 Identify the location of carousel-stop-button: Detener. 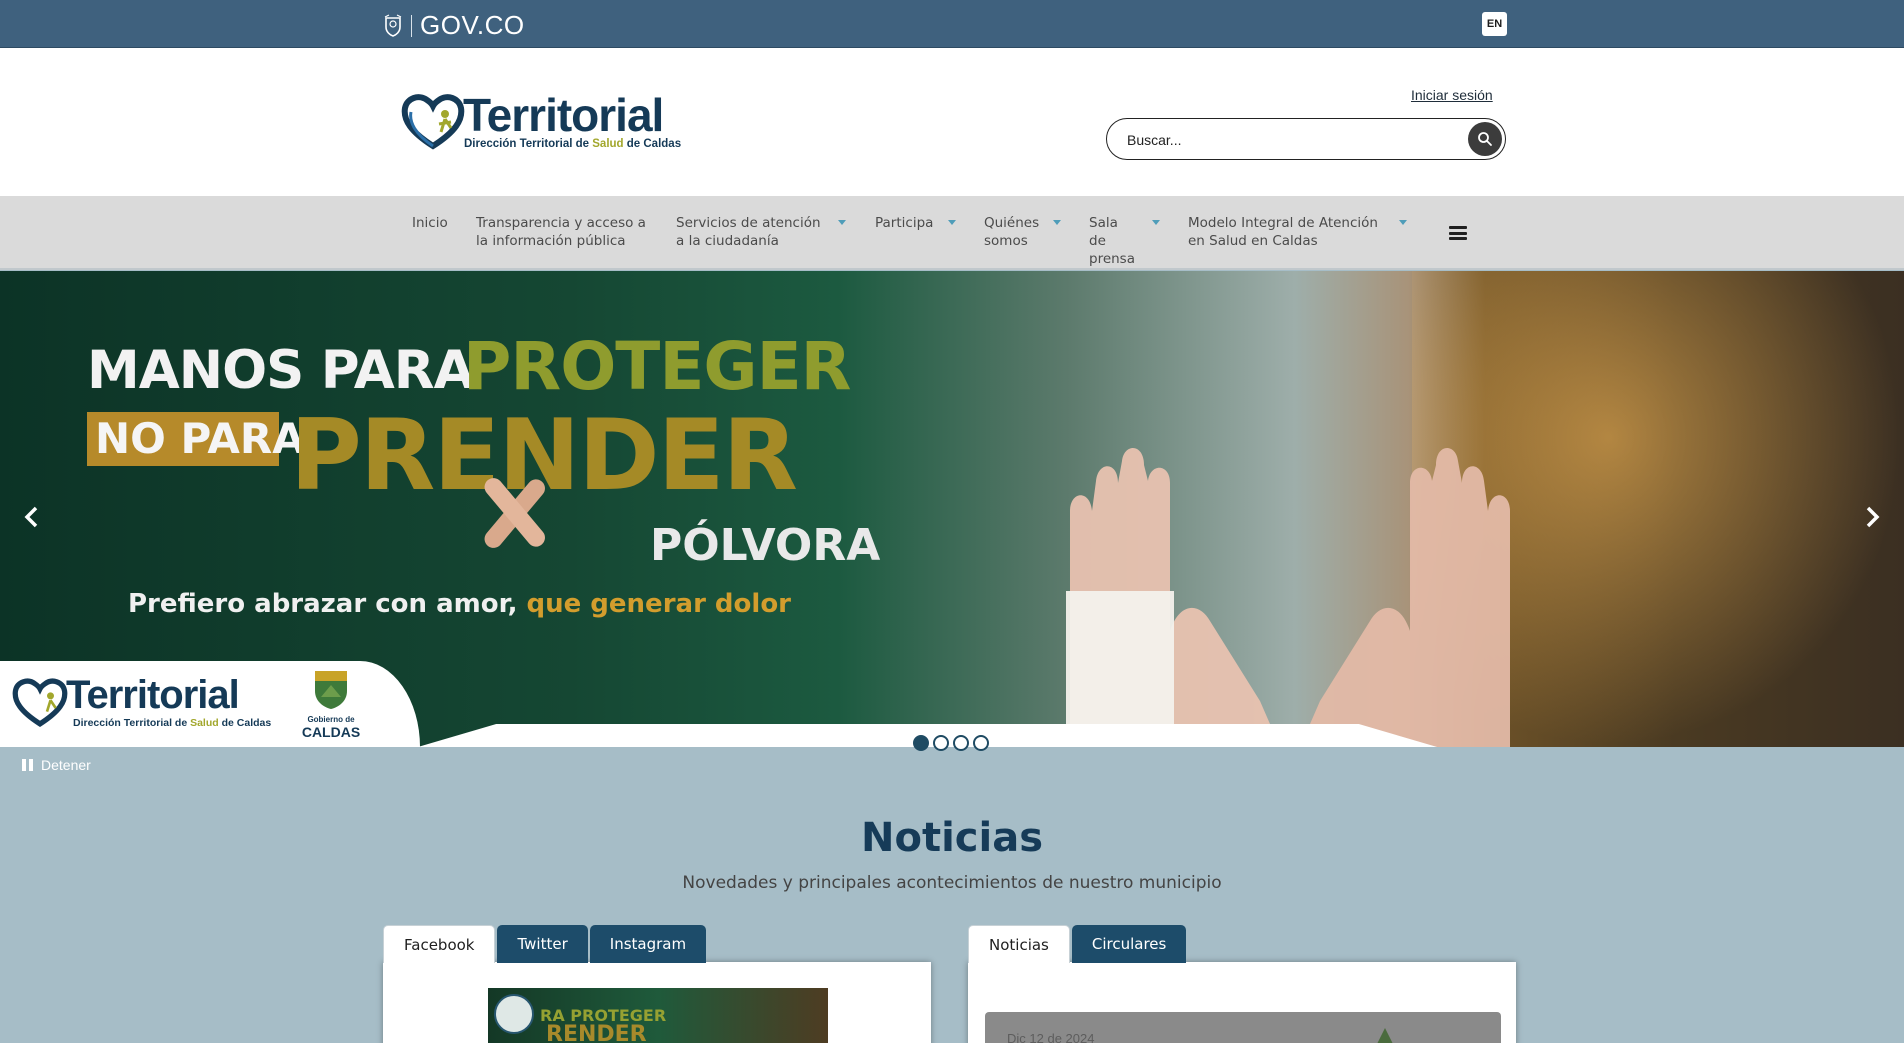
(56, 765).